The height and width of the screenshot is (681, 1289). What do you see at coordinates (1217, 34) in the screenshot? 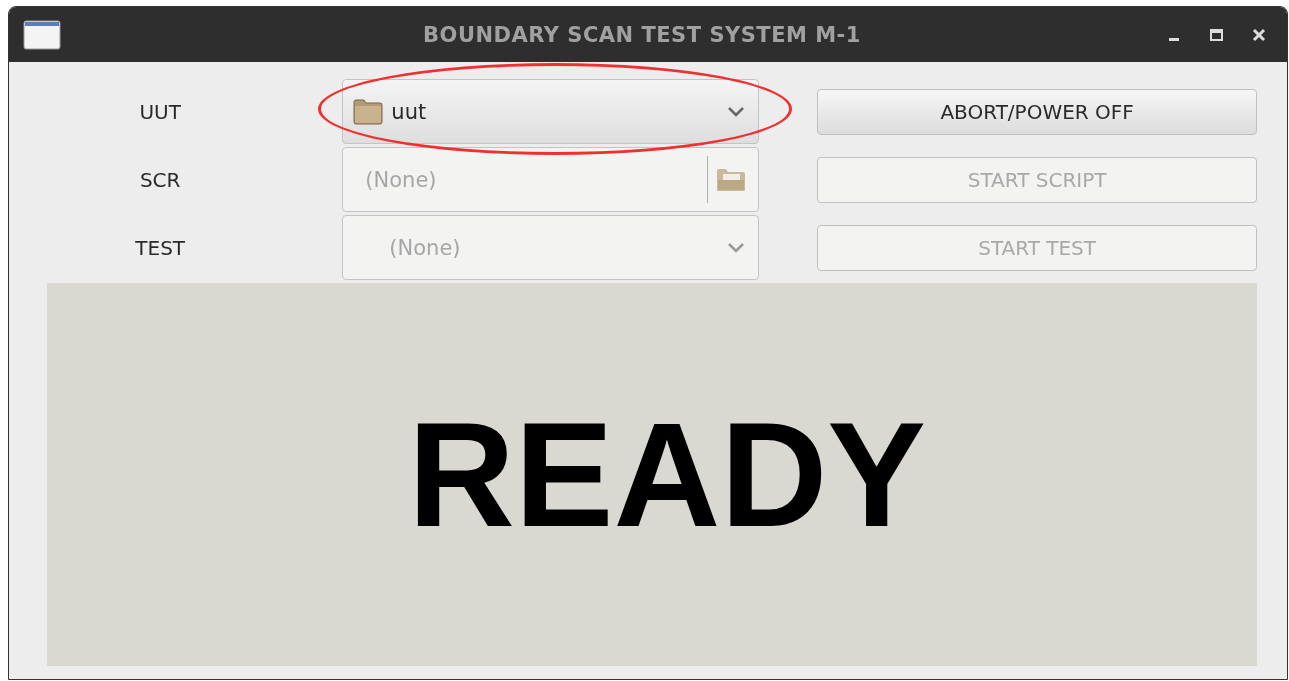
I see `maximize-icon` at bounding box center [1217, 34].